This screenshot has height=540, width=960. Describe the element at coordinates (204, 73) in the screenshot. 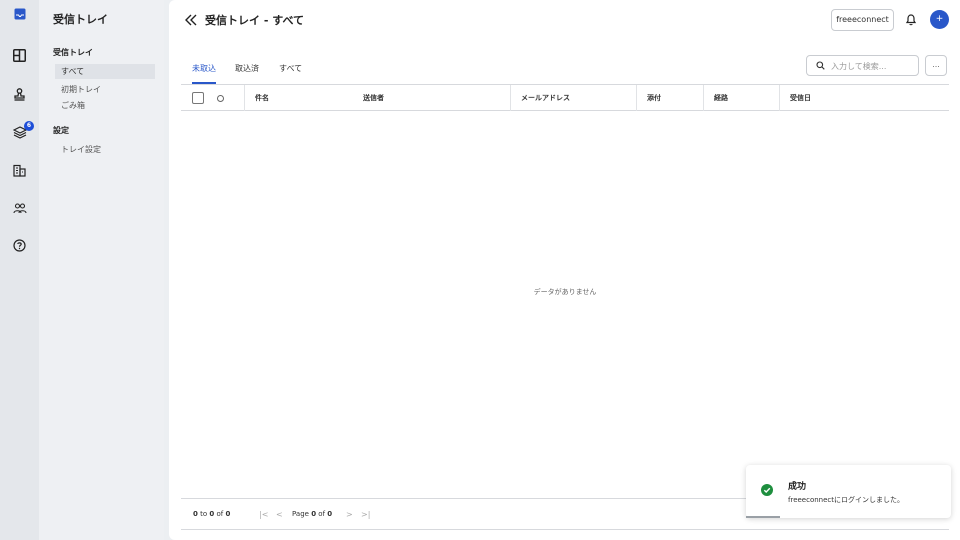

I see `tab-not-imported: 未取込` at that location.